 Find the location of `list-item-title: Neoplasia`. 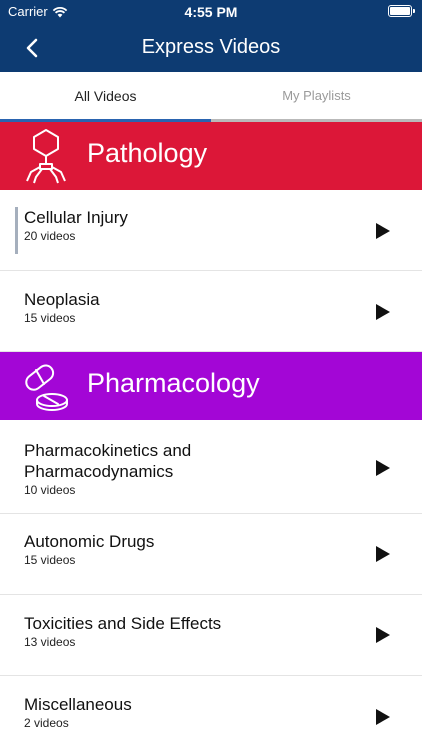

list-item-title: Neoplasia is located at coordinates (62, 299).